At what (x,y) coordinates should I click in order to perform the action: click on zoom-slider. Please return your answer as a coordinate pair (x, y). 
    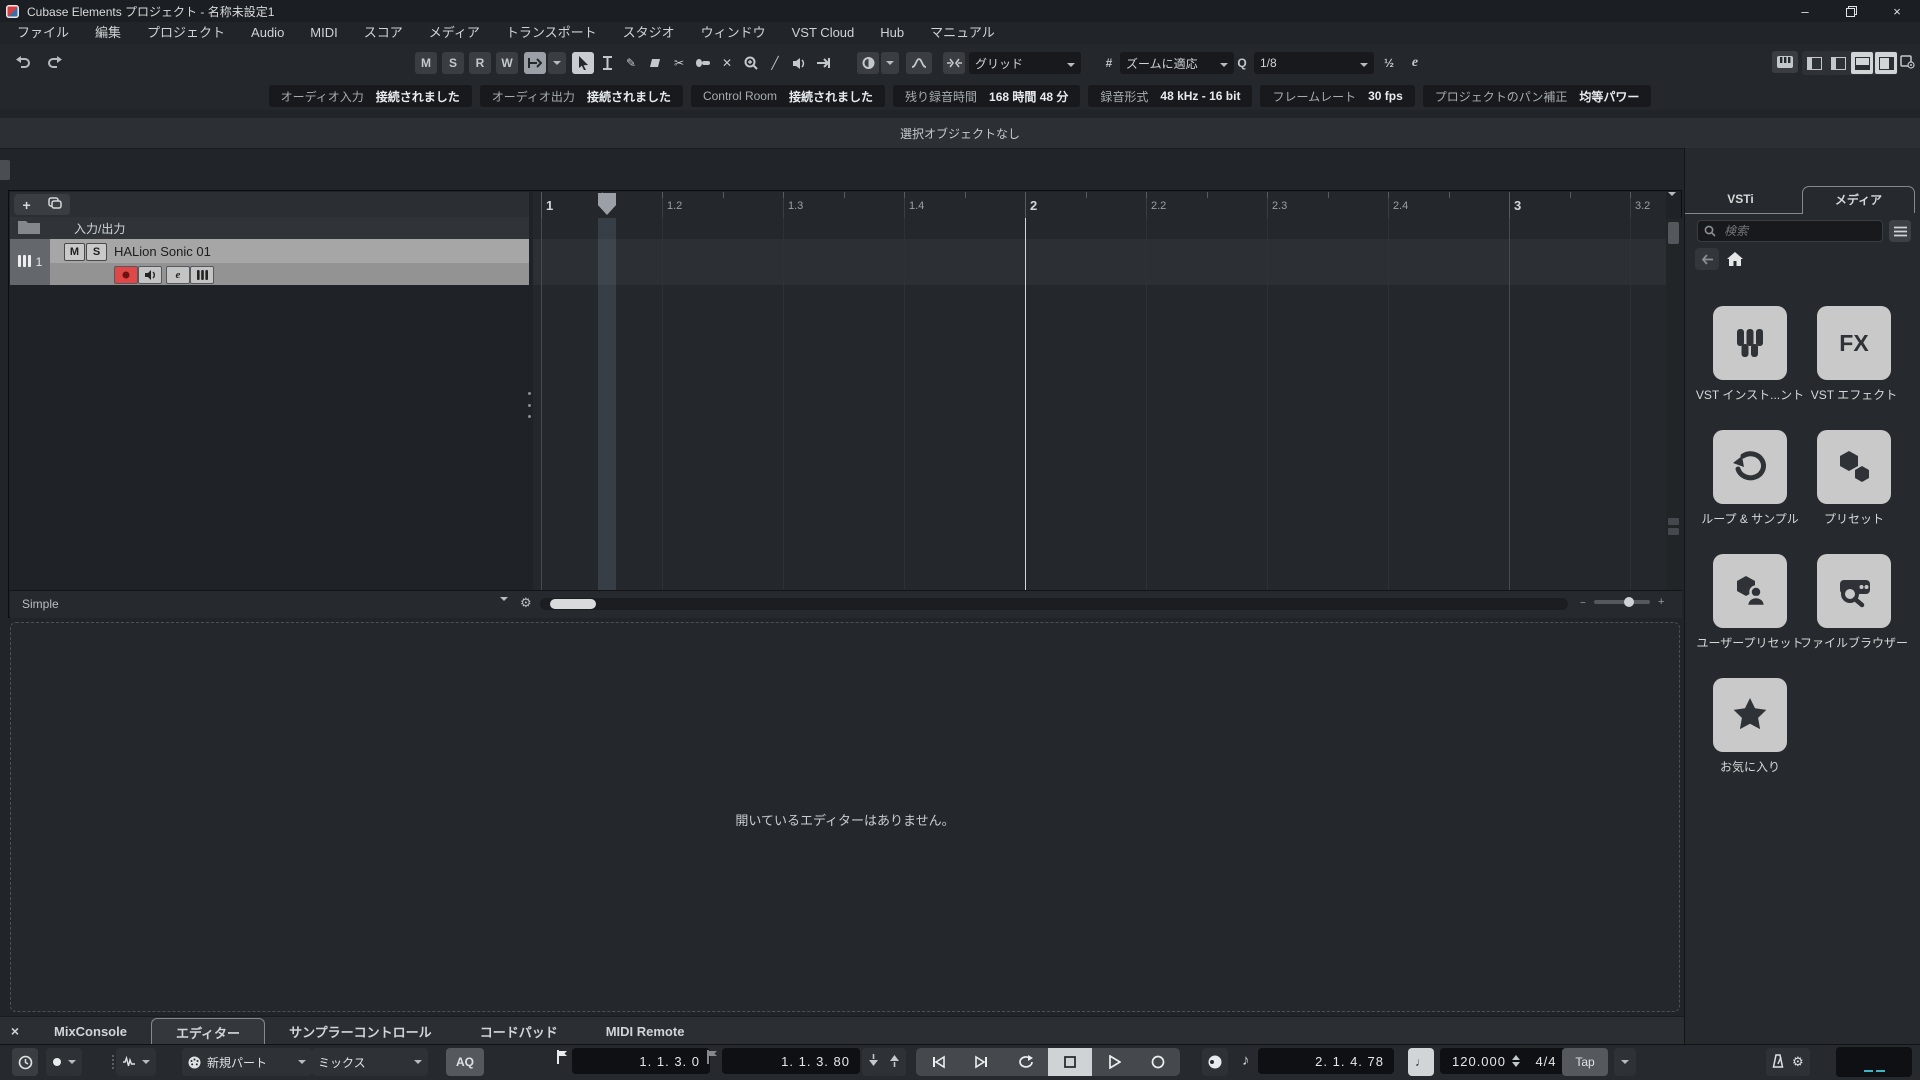
    Looking at the image, I should click on (1622, 602).